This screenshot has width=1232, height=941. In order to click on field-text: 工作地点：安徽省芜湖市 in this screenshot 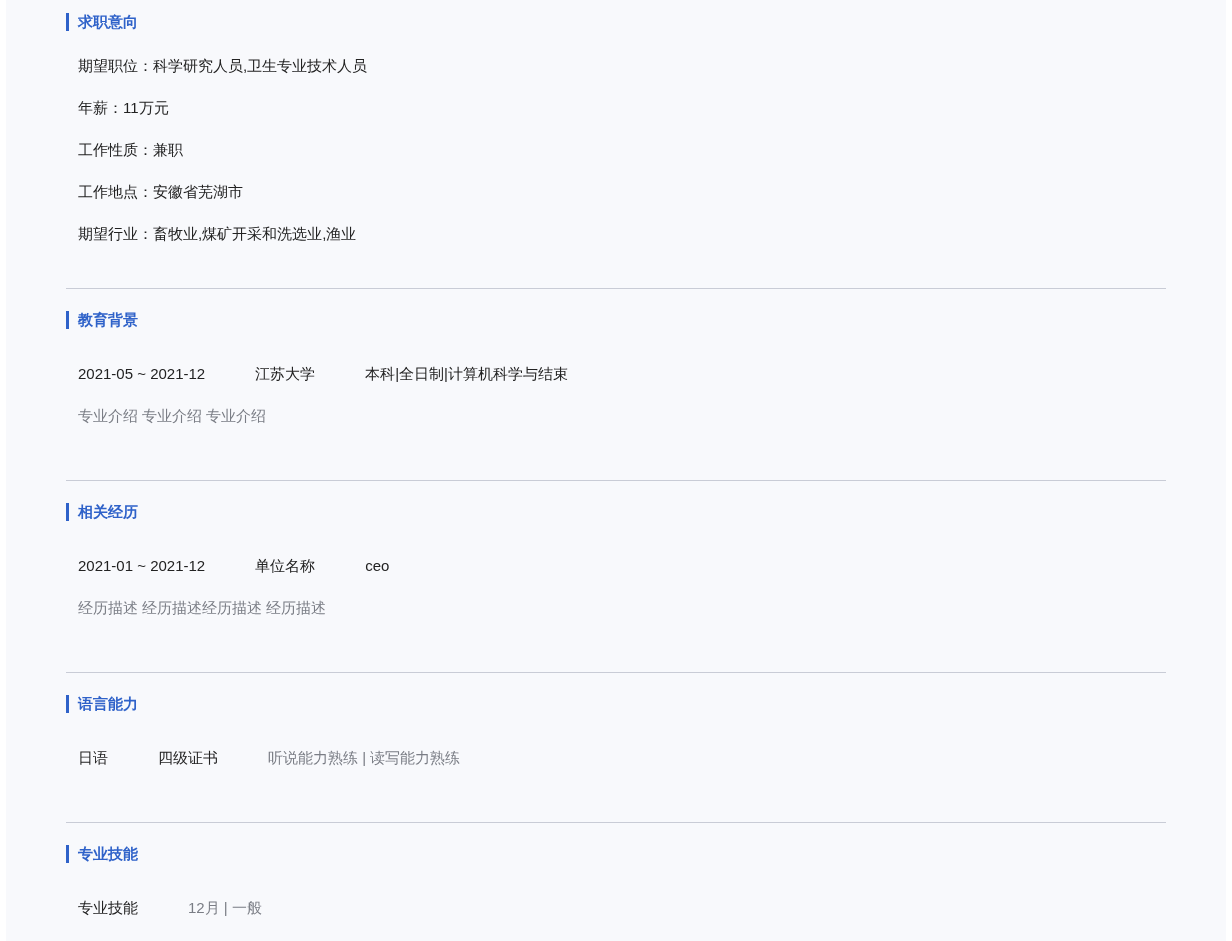, I will do `click(160, 192)`.